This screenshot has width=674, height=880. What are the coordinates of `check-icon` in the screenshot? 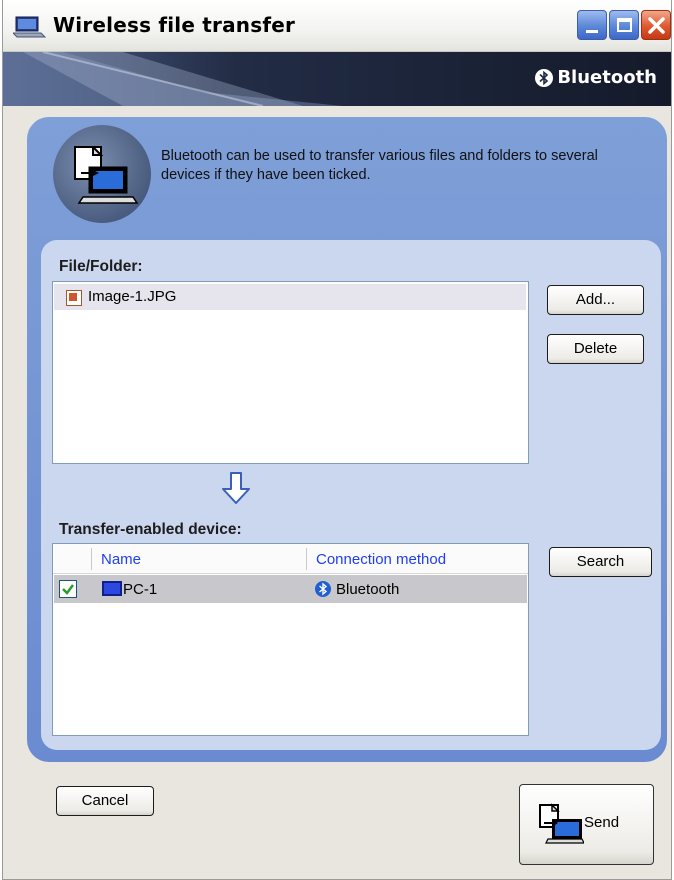 It's located at (68, 589).